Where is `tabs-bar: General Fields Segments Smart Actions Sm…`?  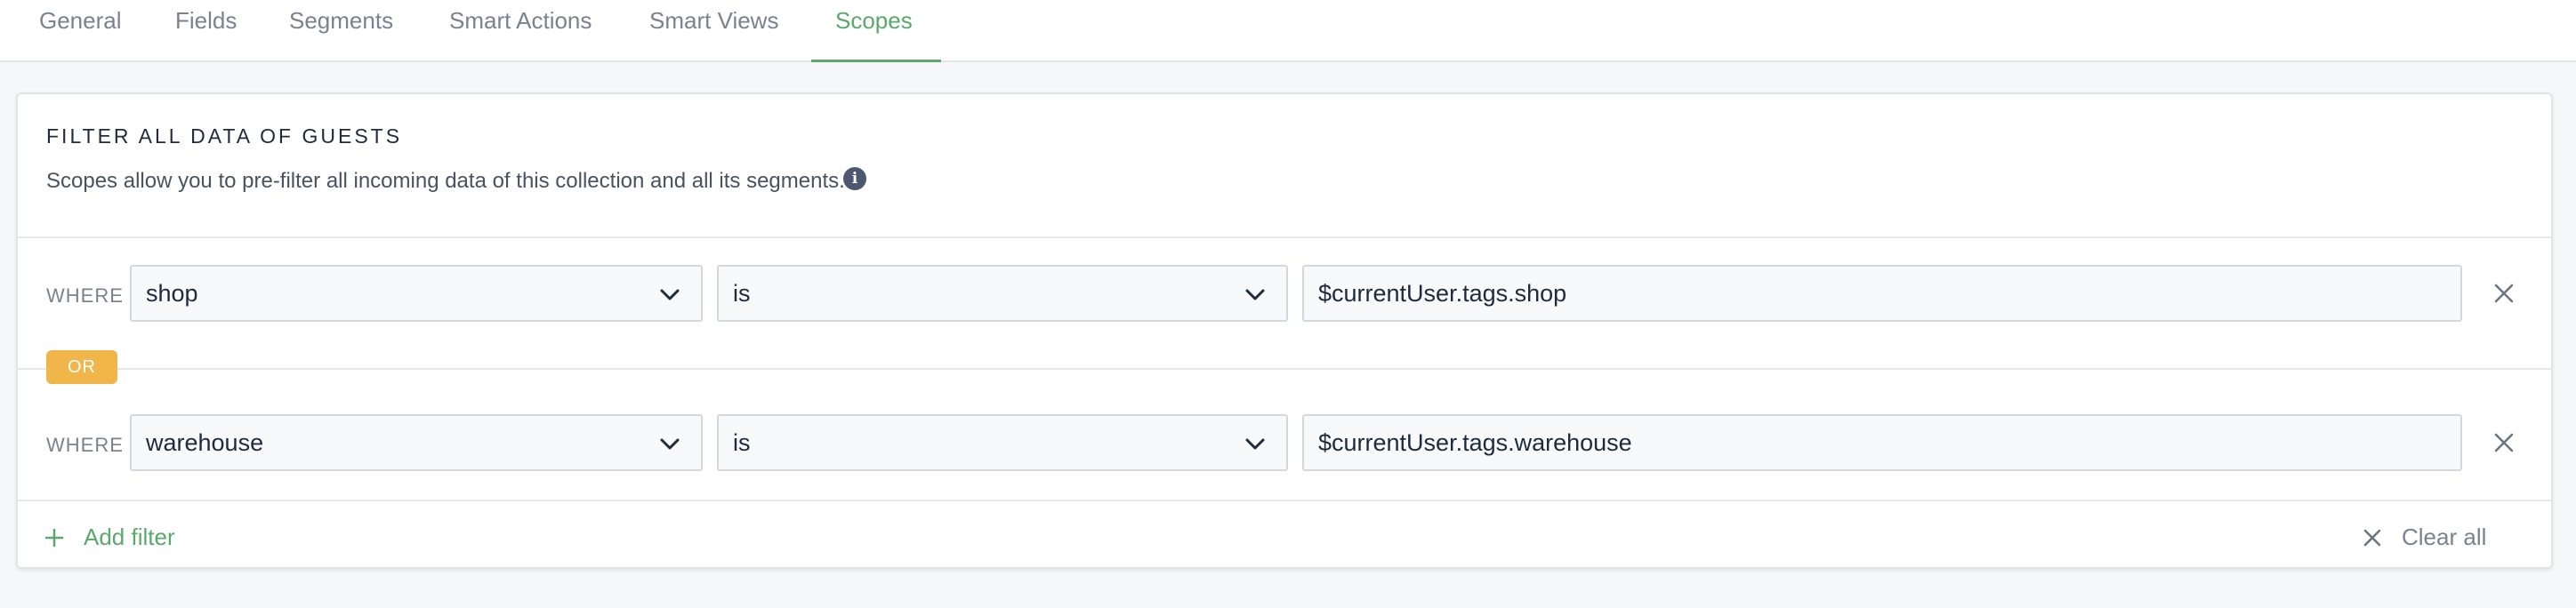 tabs-bar: General Fields Segments Smart Actions Sm… is located at coordinates (1288, 31).